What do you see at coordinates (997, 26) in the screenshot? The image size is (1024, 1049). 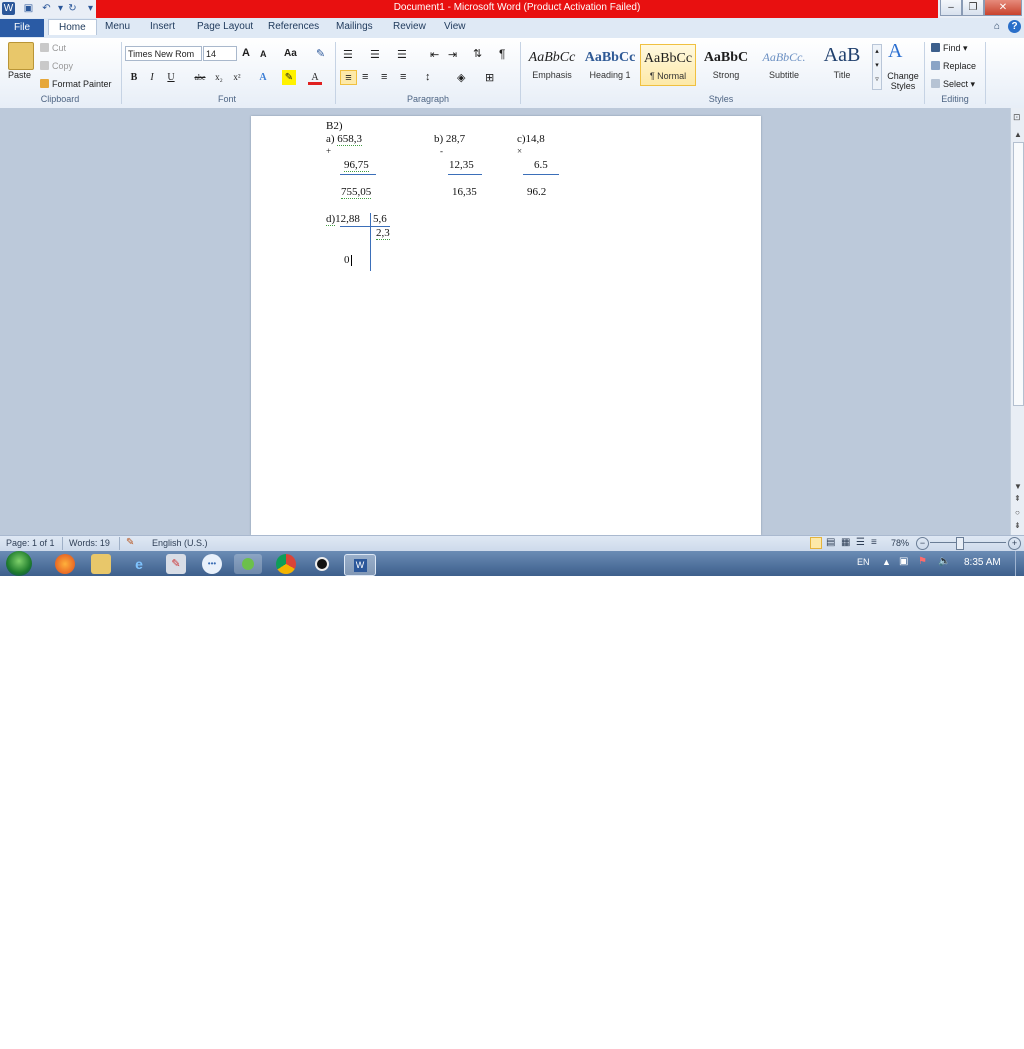 I see `minimize-ribbon-icon: ⌂` at bounding box center [997, 26].